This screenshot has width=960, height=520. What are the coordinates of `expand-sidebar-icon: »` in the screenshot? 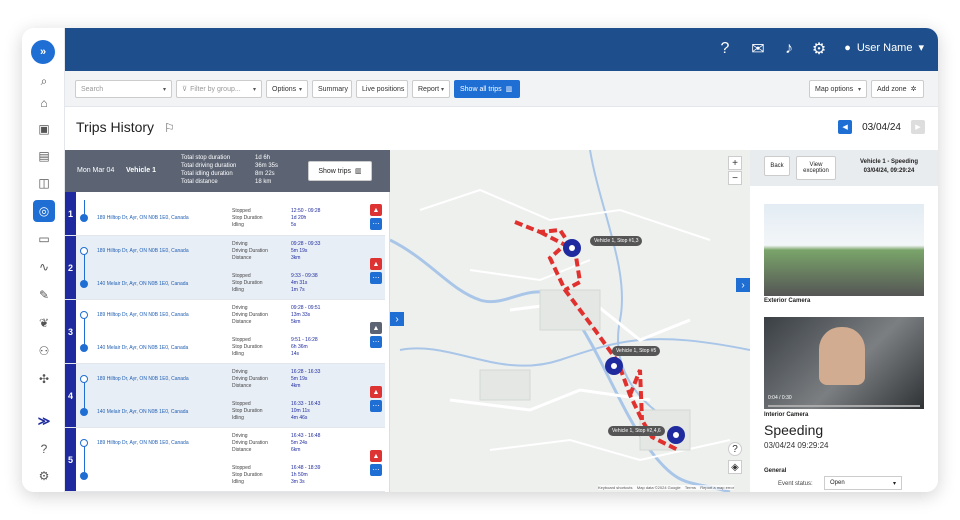 It's located at (43, 52).